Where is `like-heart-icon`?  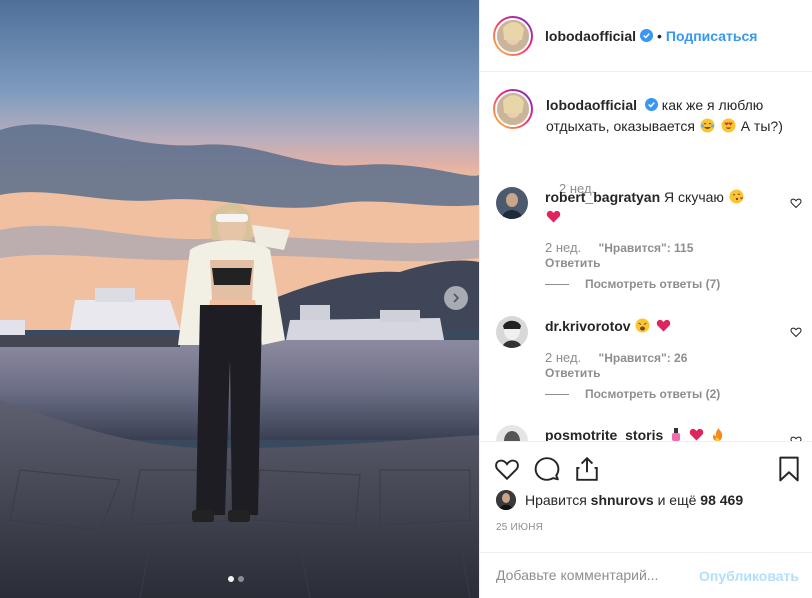 like-heart-icon is located at coordinates (507, 469).